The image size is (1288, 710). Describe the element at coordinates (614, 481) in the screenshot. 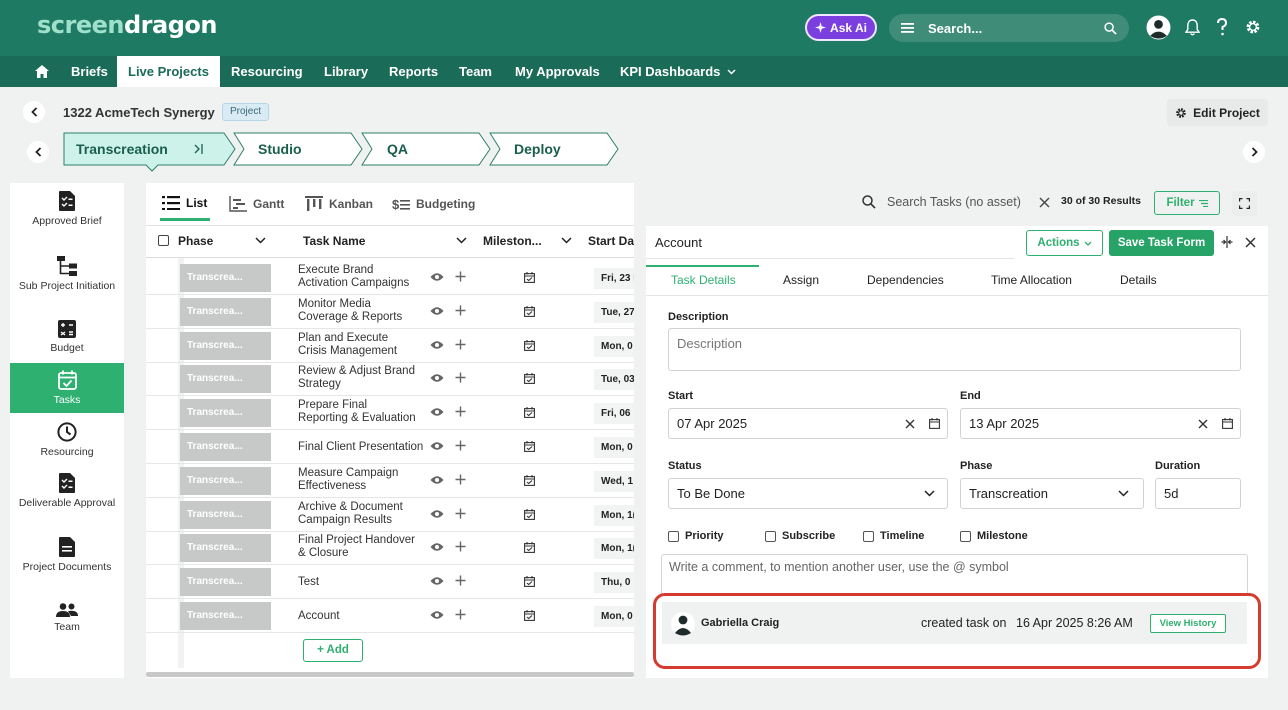

I see `start-date: Wed, 1` at that location.